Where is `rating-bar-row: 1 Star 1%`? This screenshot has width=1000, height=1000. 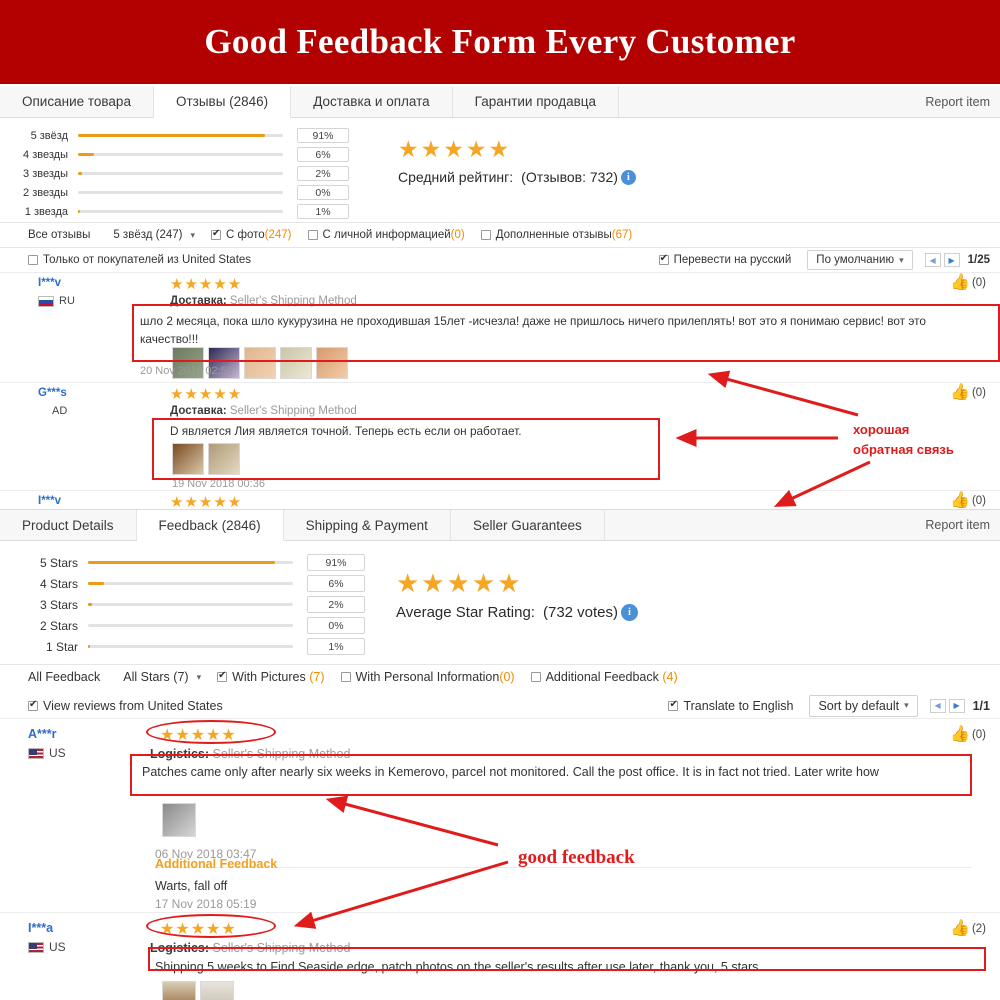
rating-bar-row: 1 Star 1% is located at coordinates (200, 646).